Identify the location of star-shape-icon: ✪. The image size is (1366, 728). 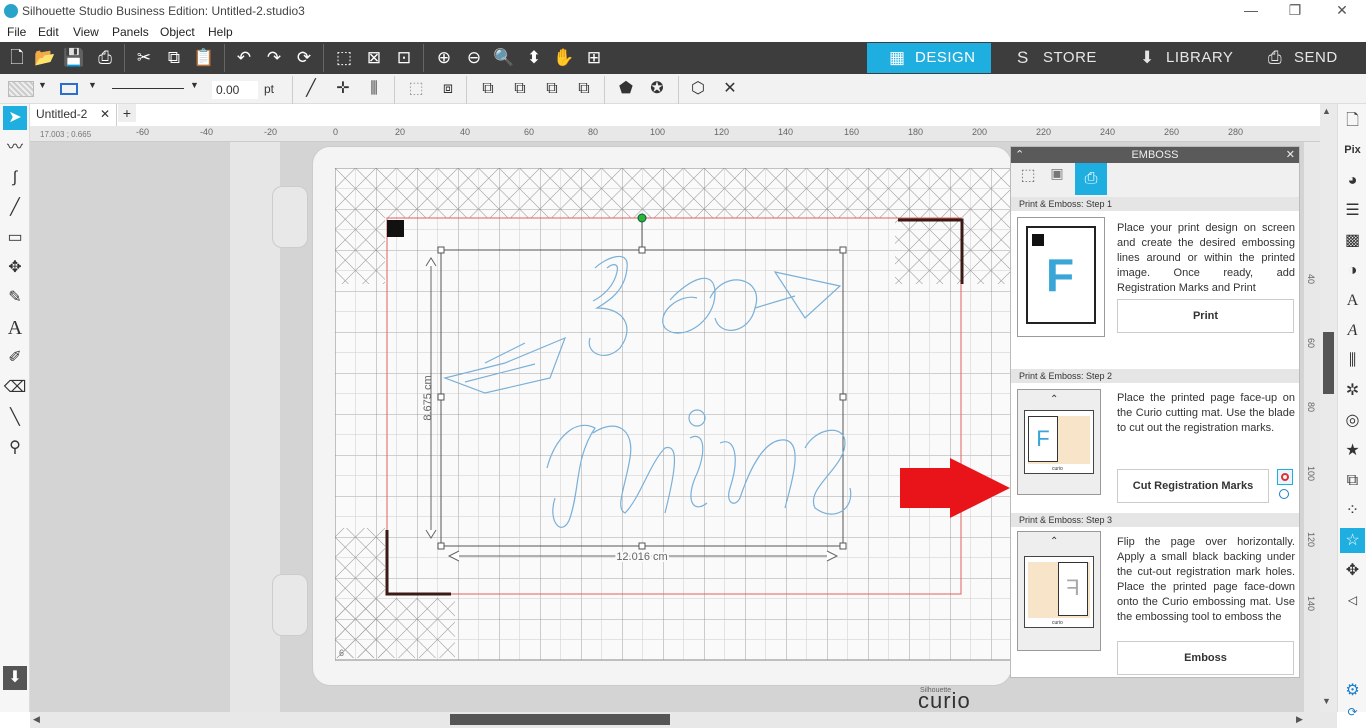
(657, 89).